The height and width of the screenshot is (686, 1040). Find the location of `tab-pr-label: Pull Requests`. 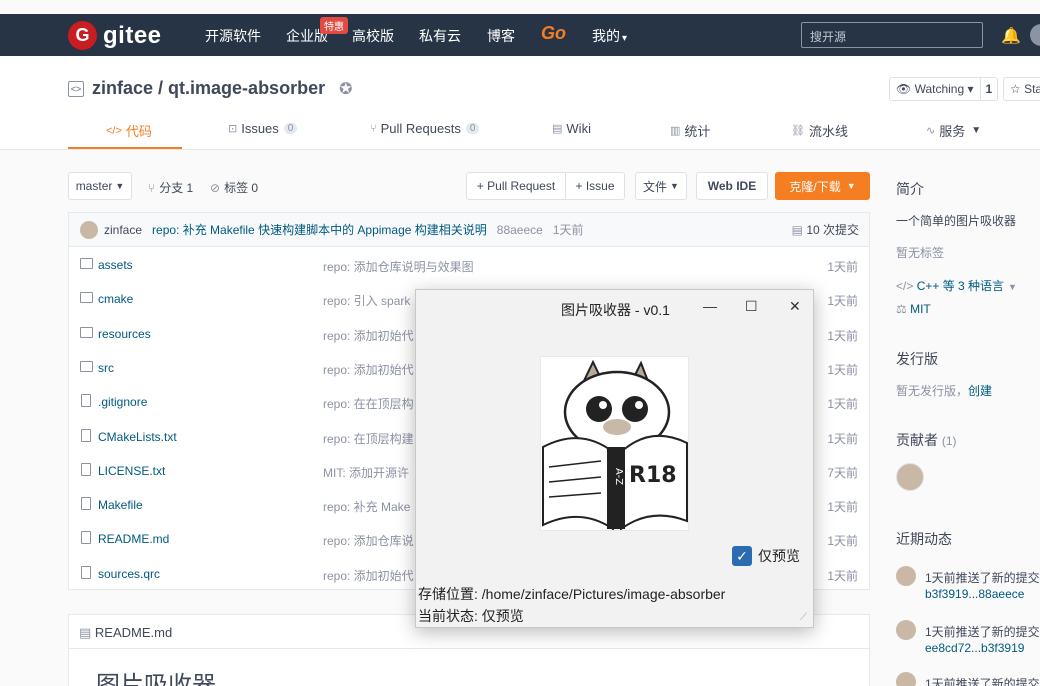

tab-pr-label: Pull Requests is located at coordinates (420, 128).